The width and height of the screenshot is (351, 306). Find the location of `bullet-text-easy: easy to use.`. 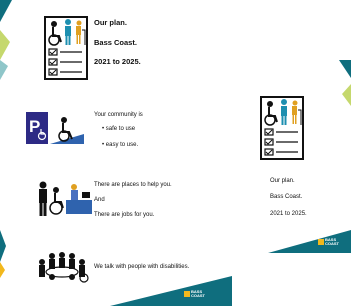

bullet-text-easy: easy to use. is located at coordinates (122, 145).